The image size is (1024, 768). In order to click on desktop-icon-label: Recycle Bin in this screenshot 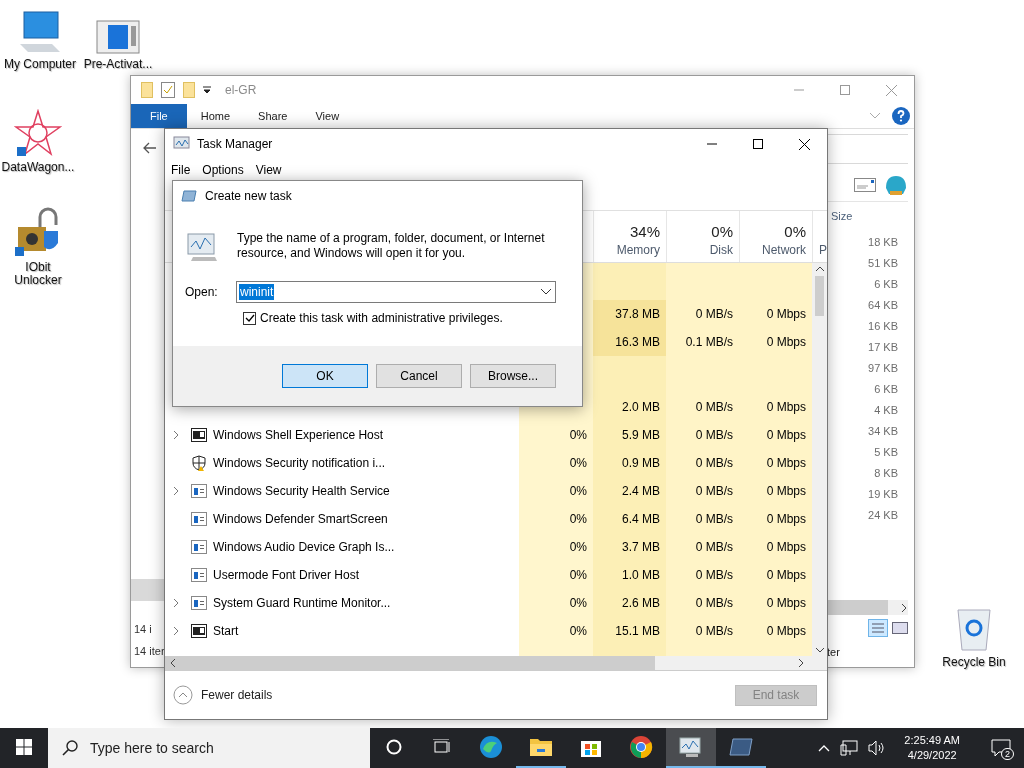, I will do `click(974, 662)`.